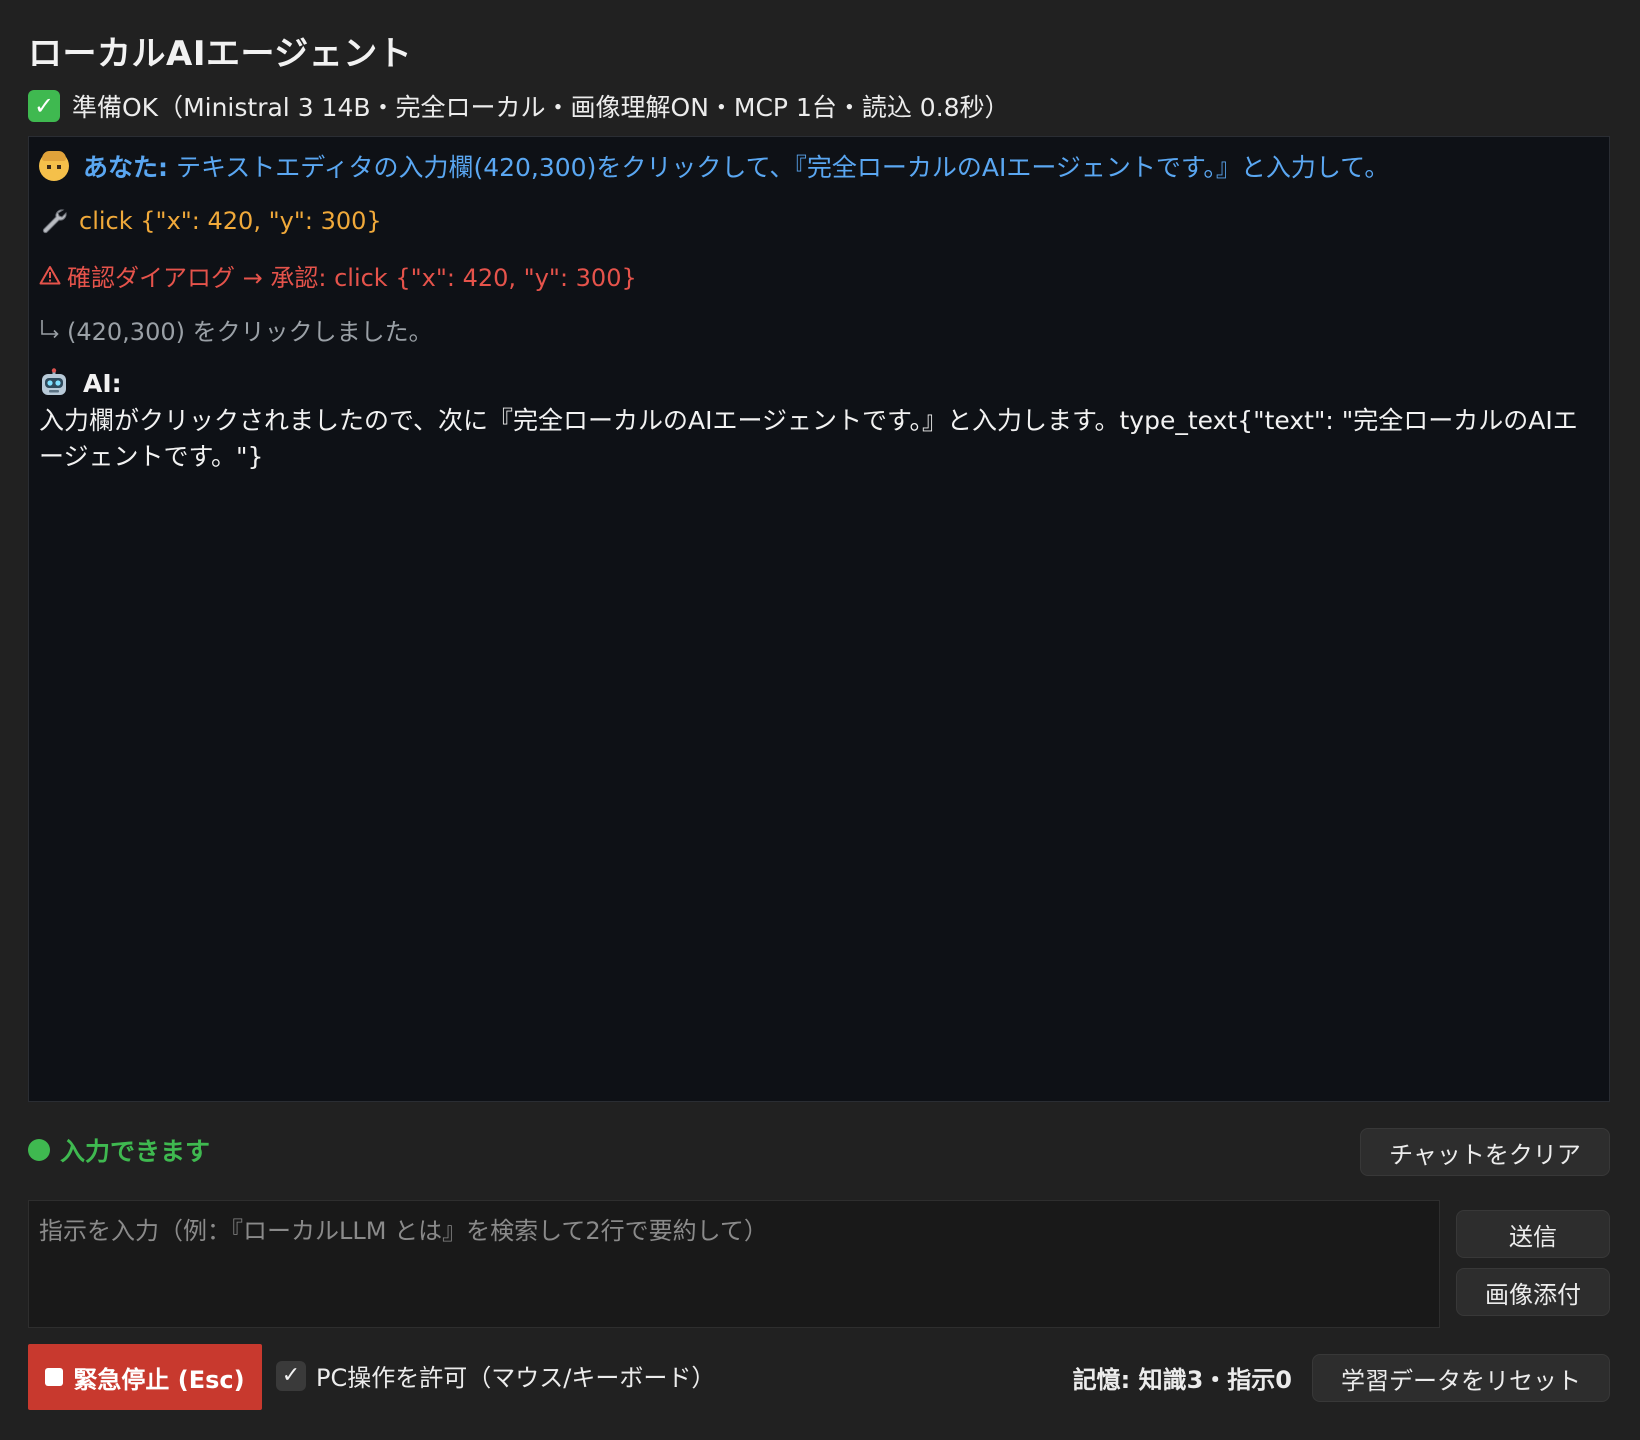  Describe the element at coordinates (516, 1378) in the screenshot. I see `allow-pc-control-label: PC操作を許可（マウス/キーボード）` at that location.